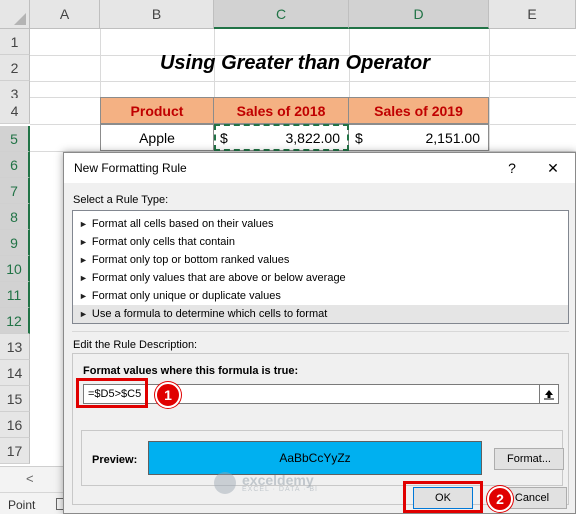 The height and width of the screenshot is (514, 576). Describe the element at coordinates (15, 347) in the screenshot. I see `row-header: 13` at that location.